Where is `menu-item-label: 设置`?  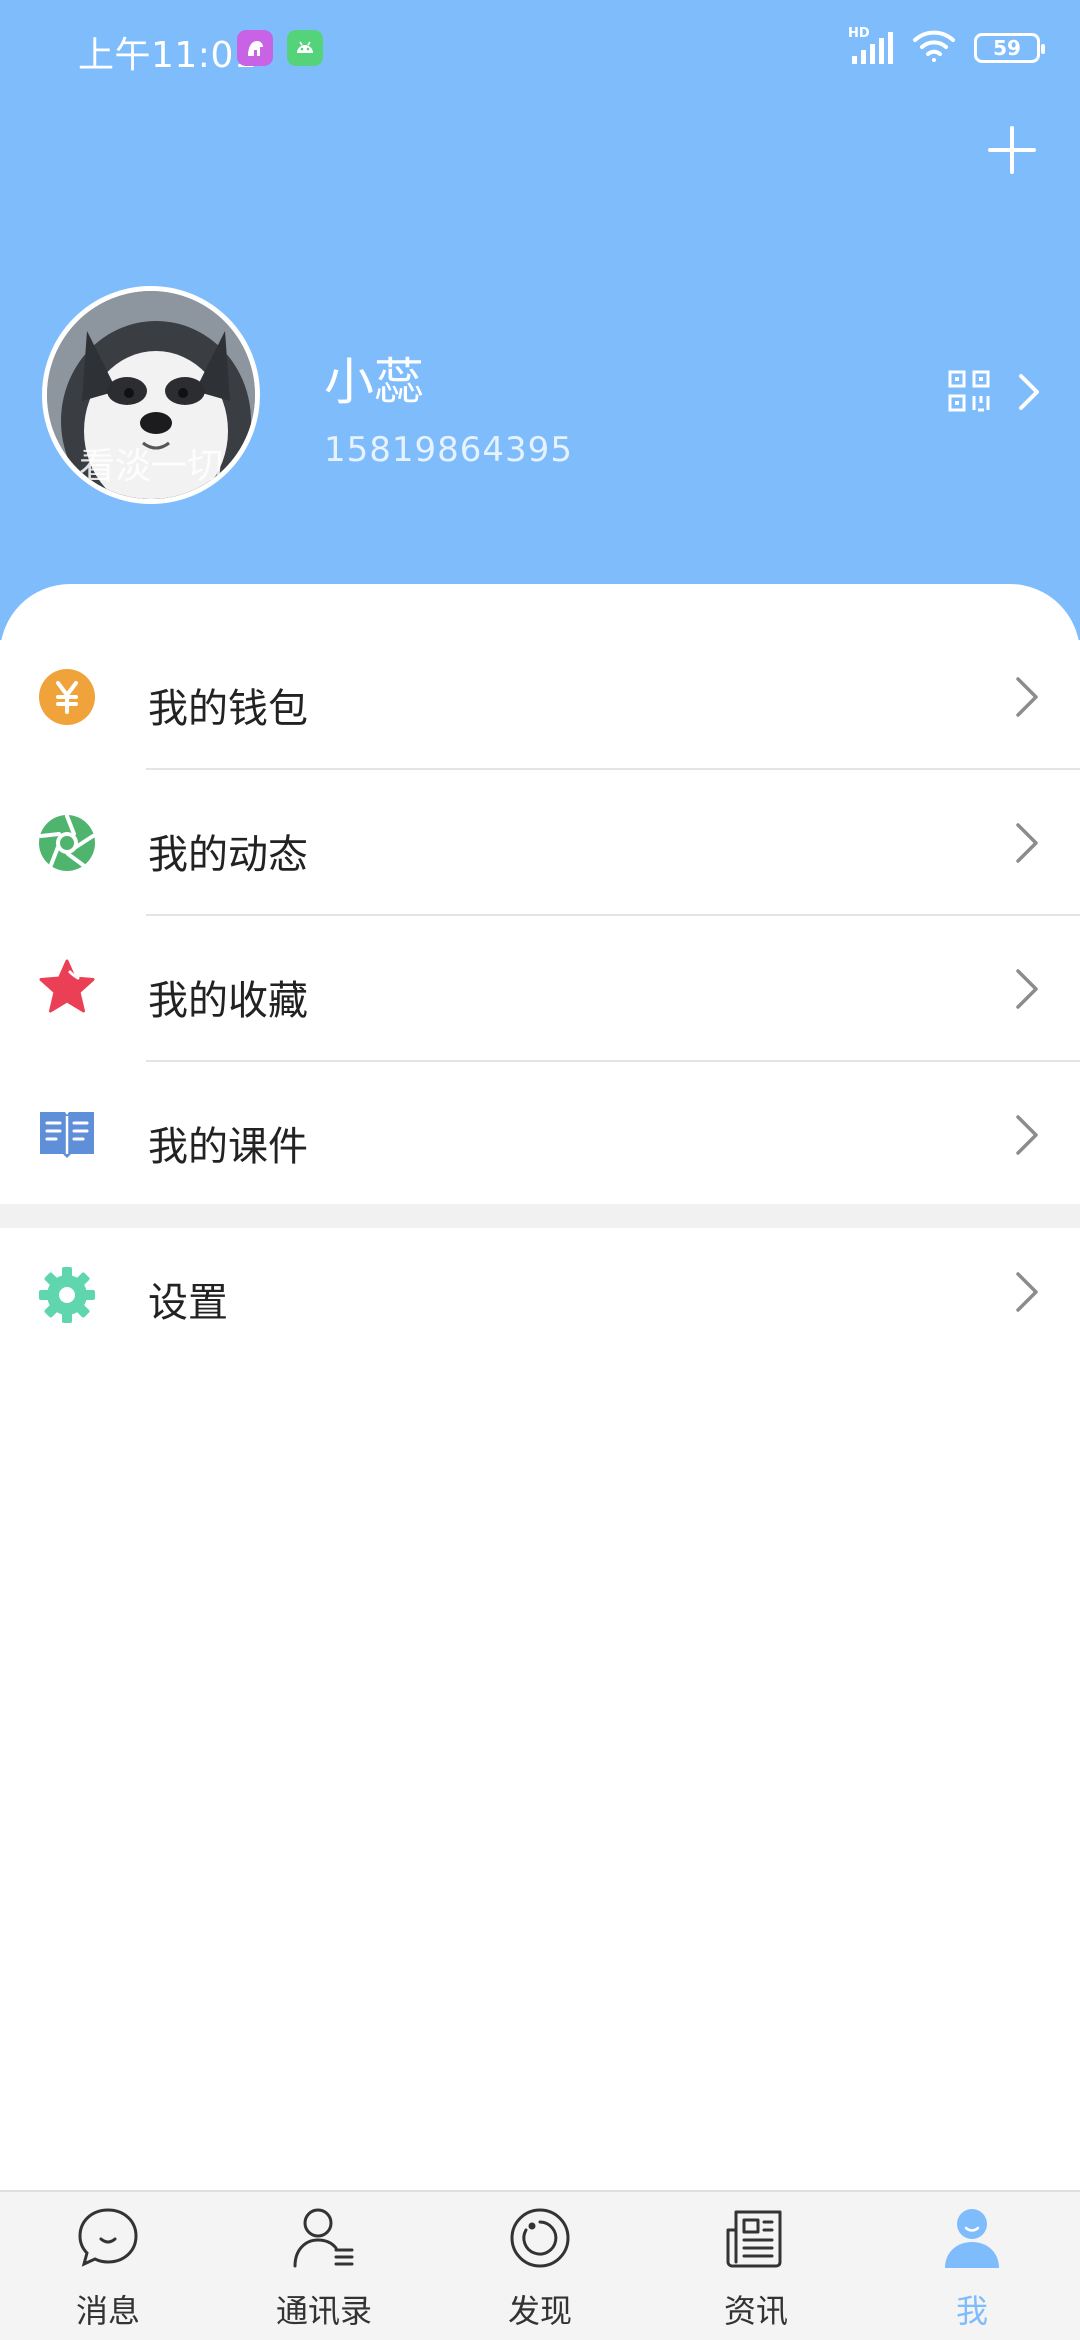
menu-item-label: 设置 is located at coordinates (188, 1303).